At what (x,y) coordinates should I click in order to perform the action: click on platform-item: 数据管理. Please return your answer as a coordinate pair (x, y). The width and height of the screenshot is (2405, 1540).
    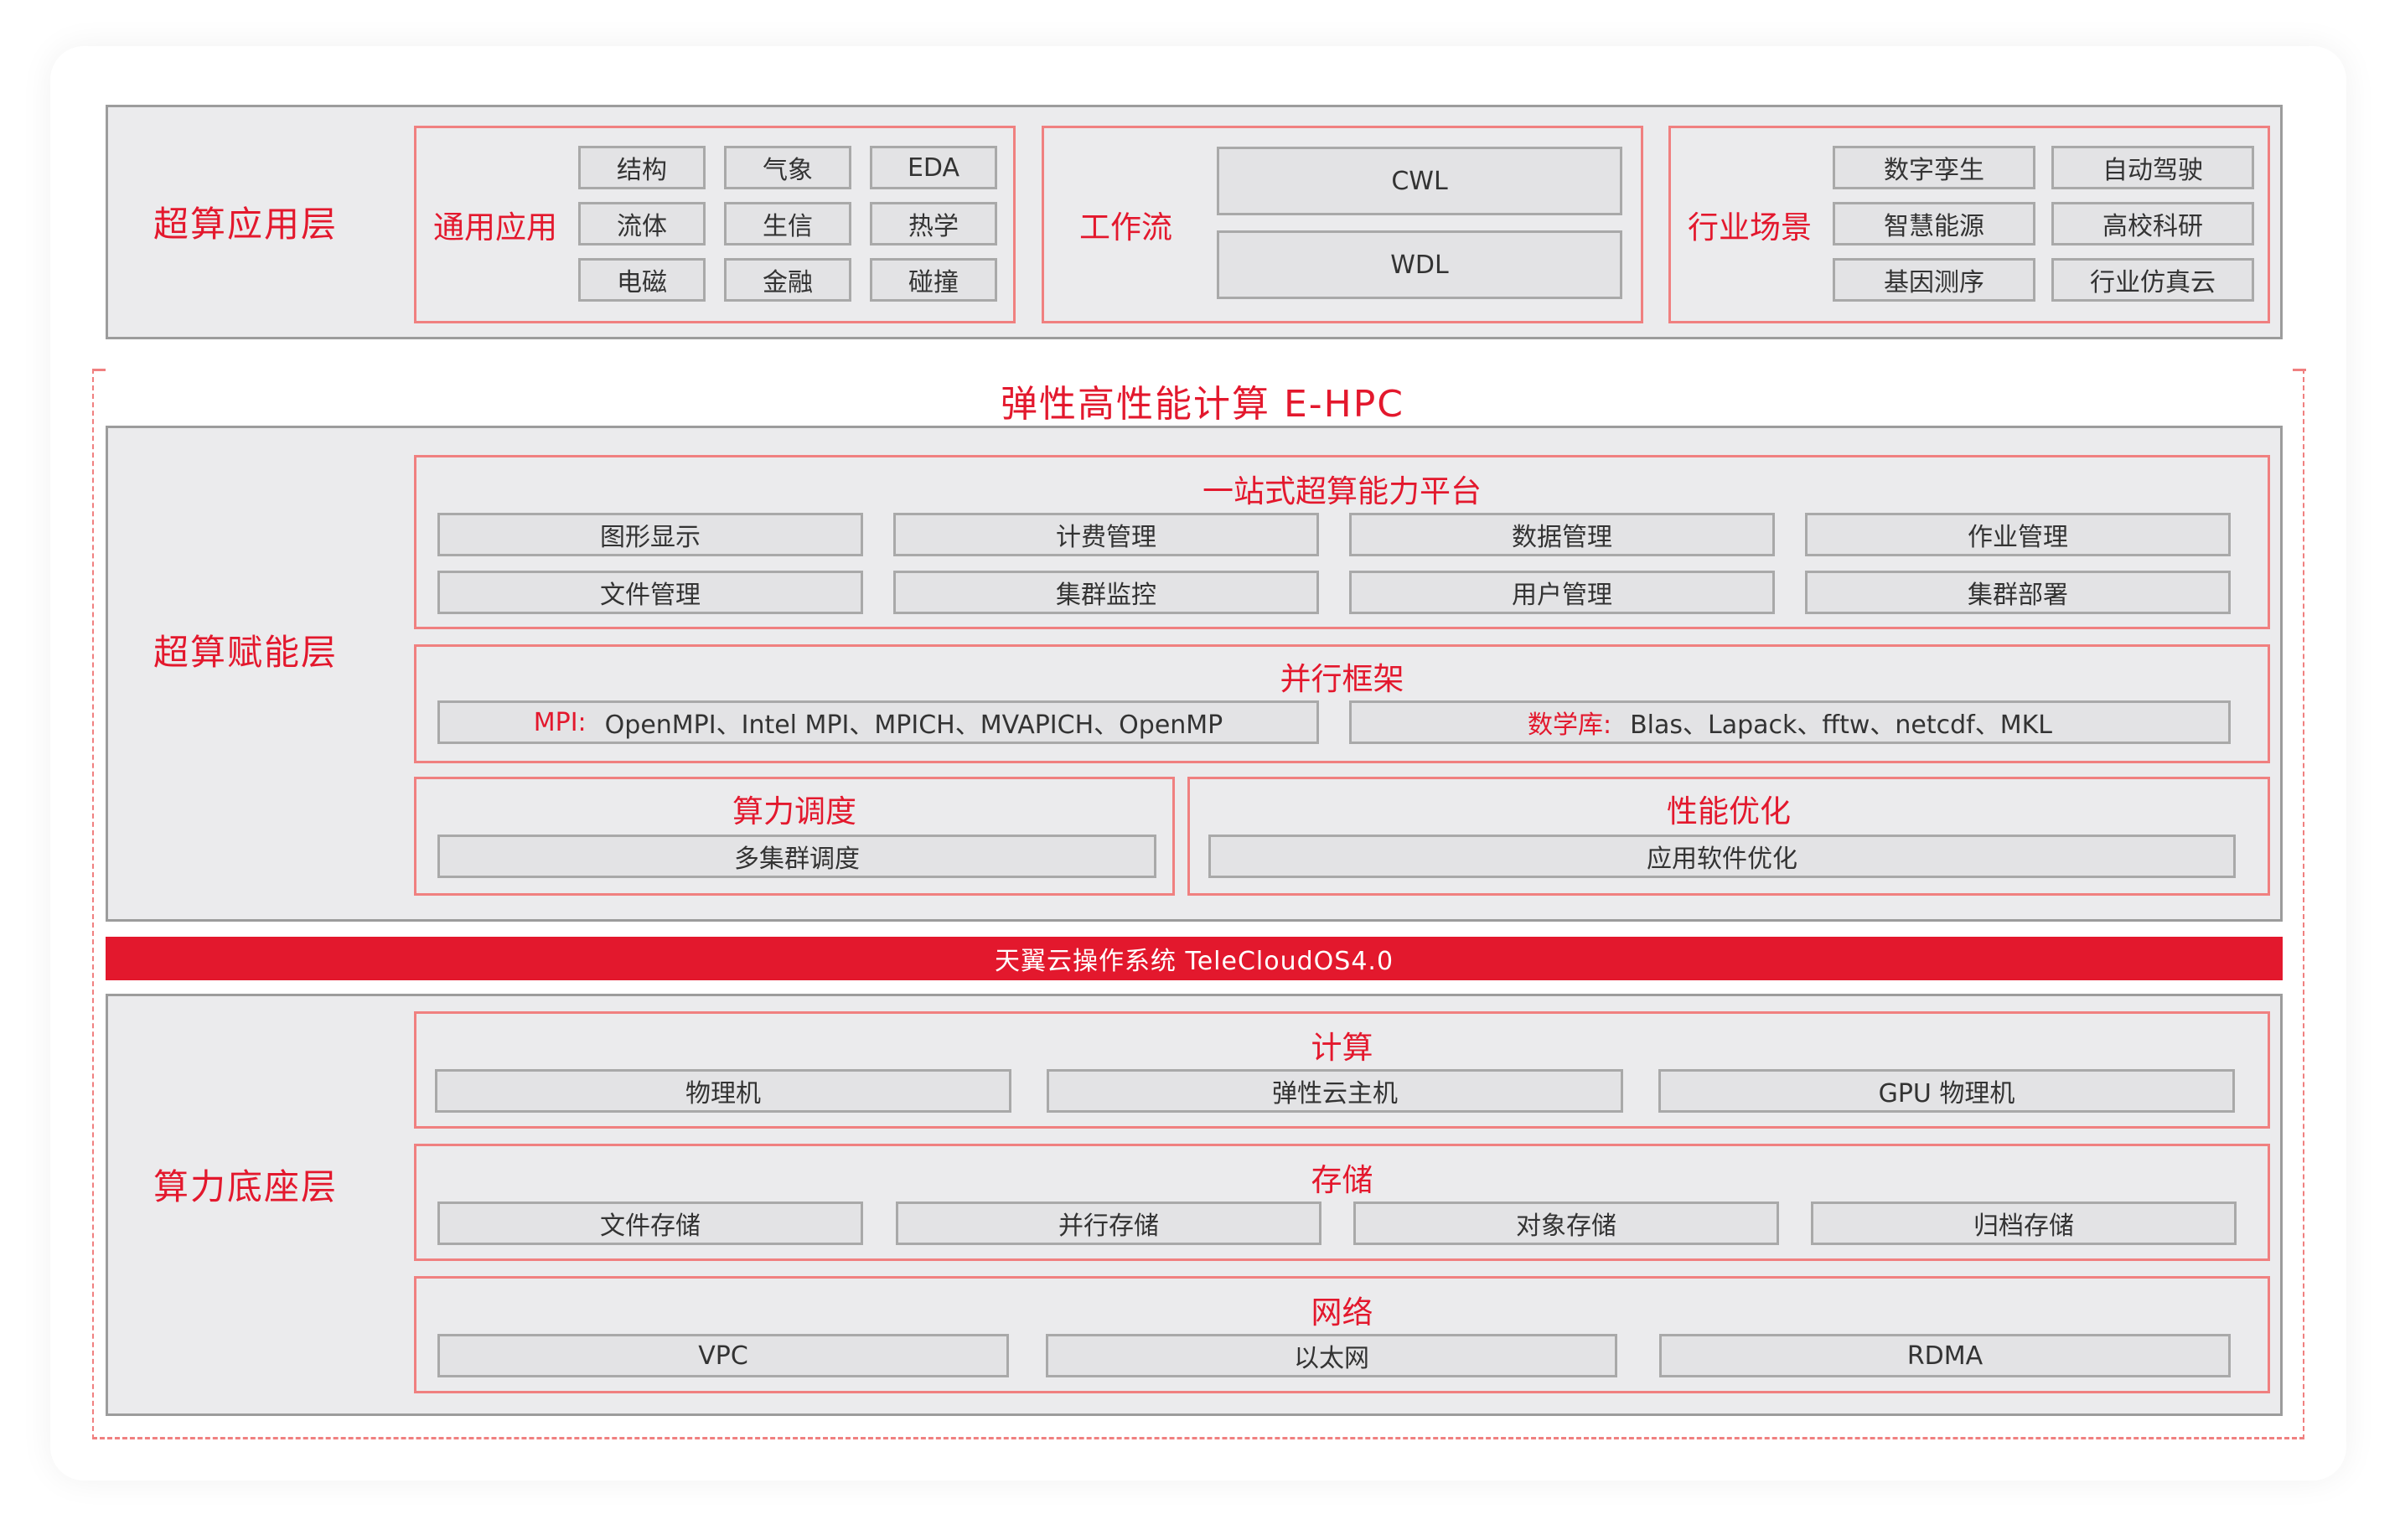
    Looking at the image, I should click on (1562, 534).